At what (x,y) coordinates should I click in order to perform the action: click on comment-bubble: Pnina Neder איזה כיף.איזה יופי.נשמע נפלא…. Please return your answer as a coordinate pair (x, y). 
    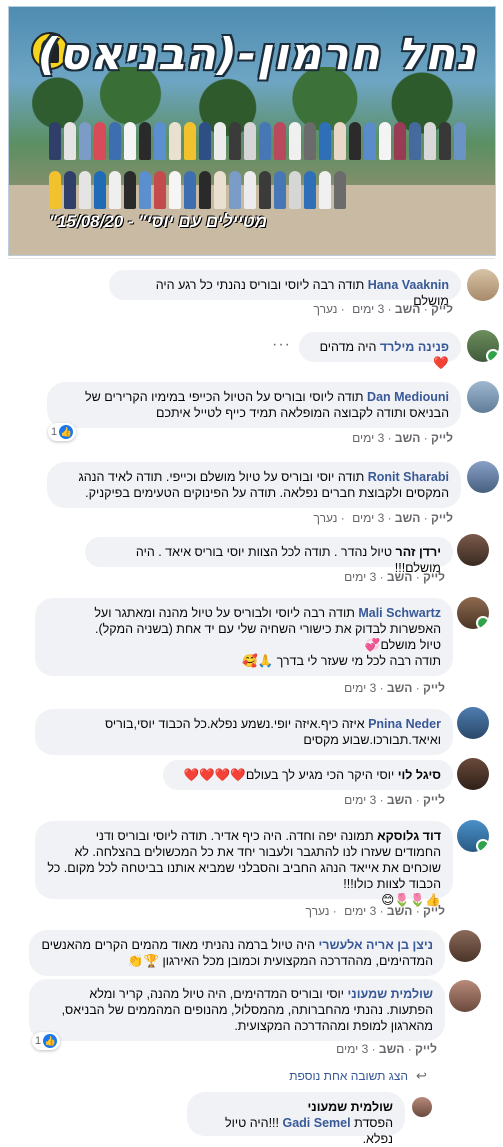
    Looking at the image, I should click on (244, 732).